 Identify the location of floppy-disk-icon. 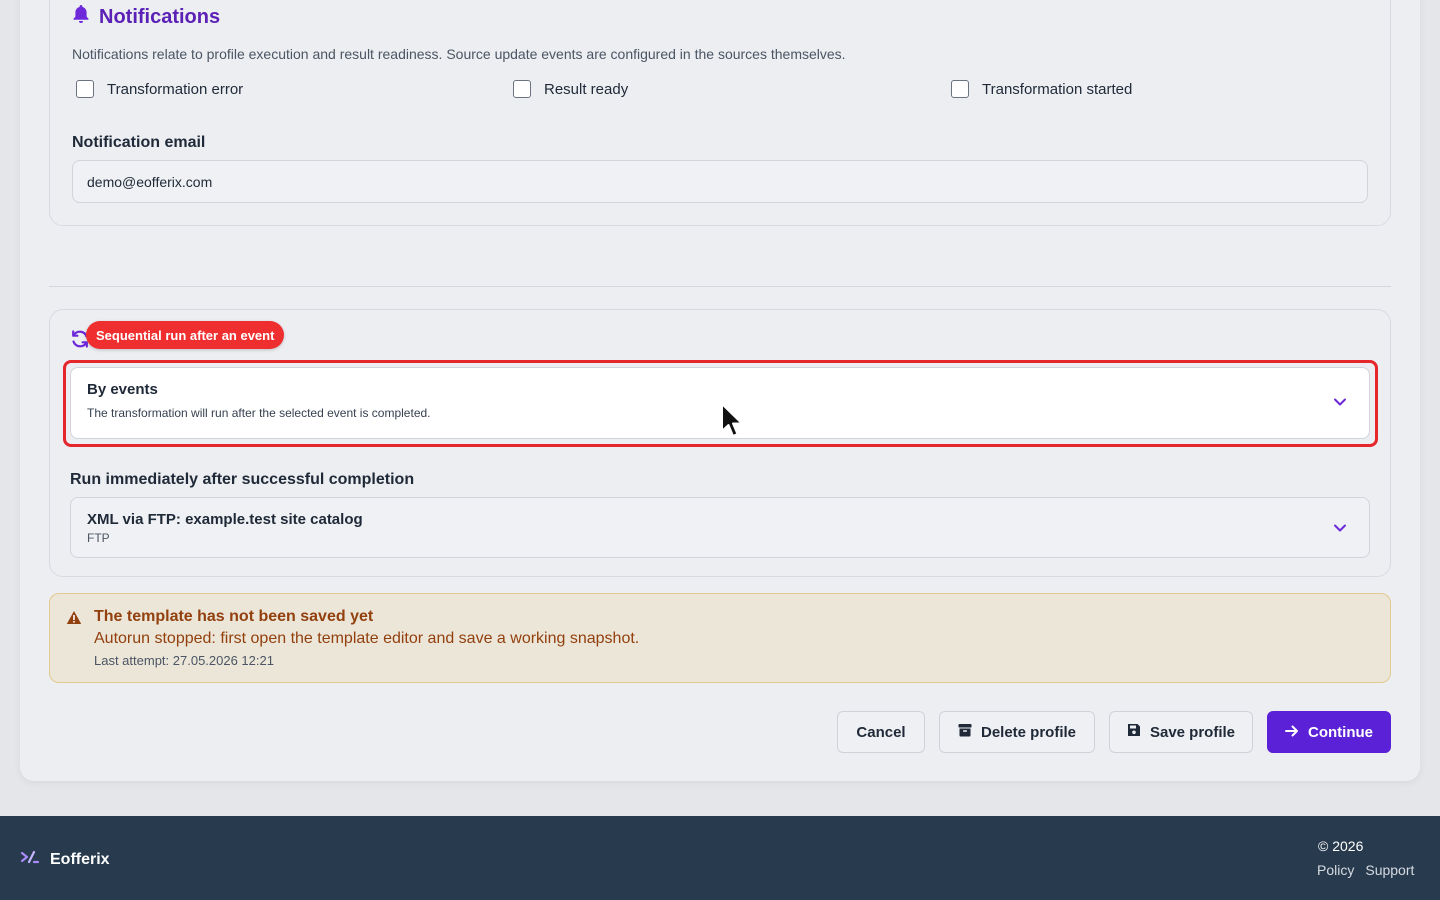
(1134, 732).